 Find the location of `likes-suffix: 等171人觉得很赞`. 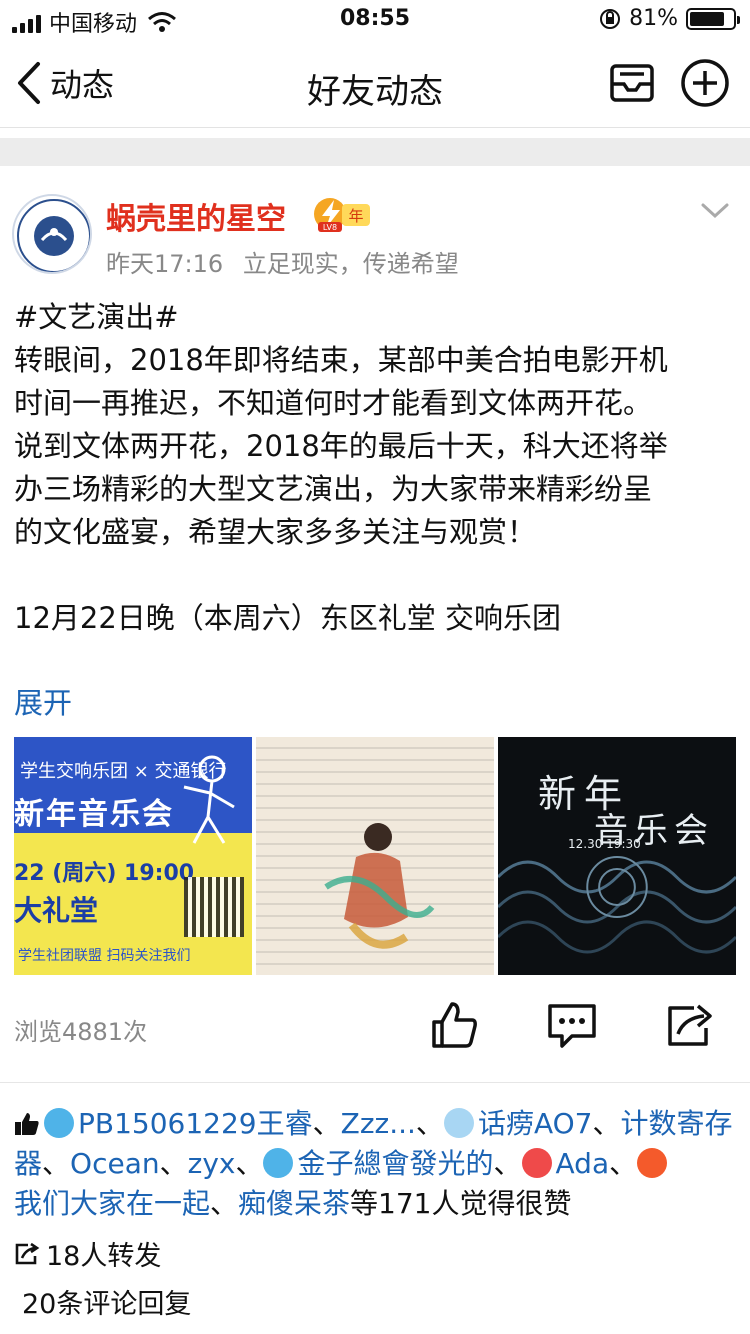

likes-suffix: 等171人觉得很赞 is located at coordinates (461, 1203).